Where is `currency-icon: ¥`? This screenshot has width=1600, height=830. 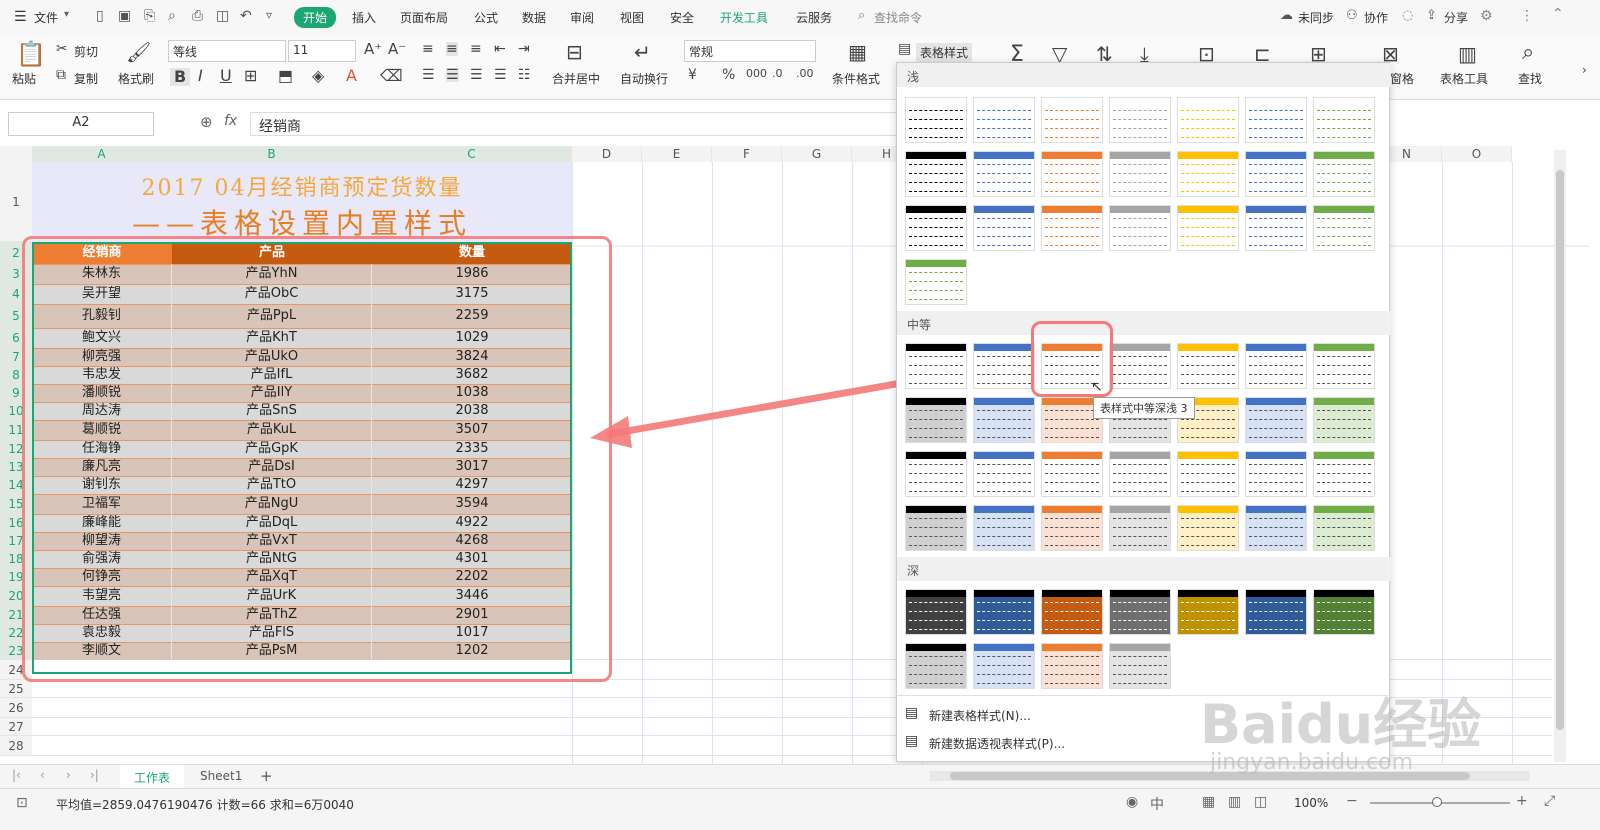
currency-icon: ¥ is located at coordinates (692, 75).